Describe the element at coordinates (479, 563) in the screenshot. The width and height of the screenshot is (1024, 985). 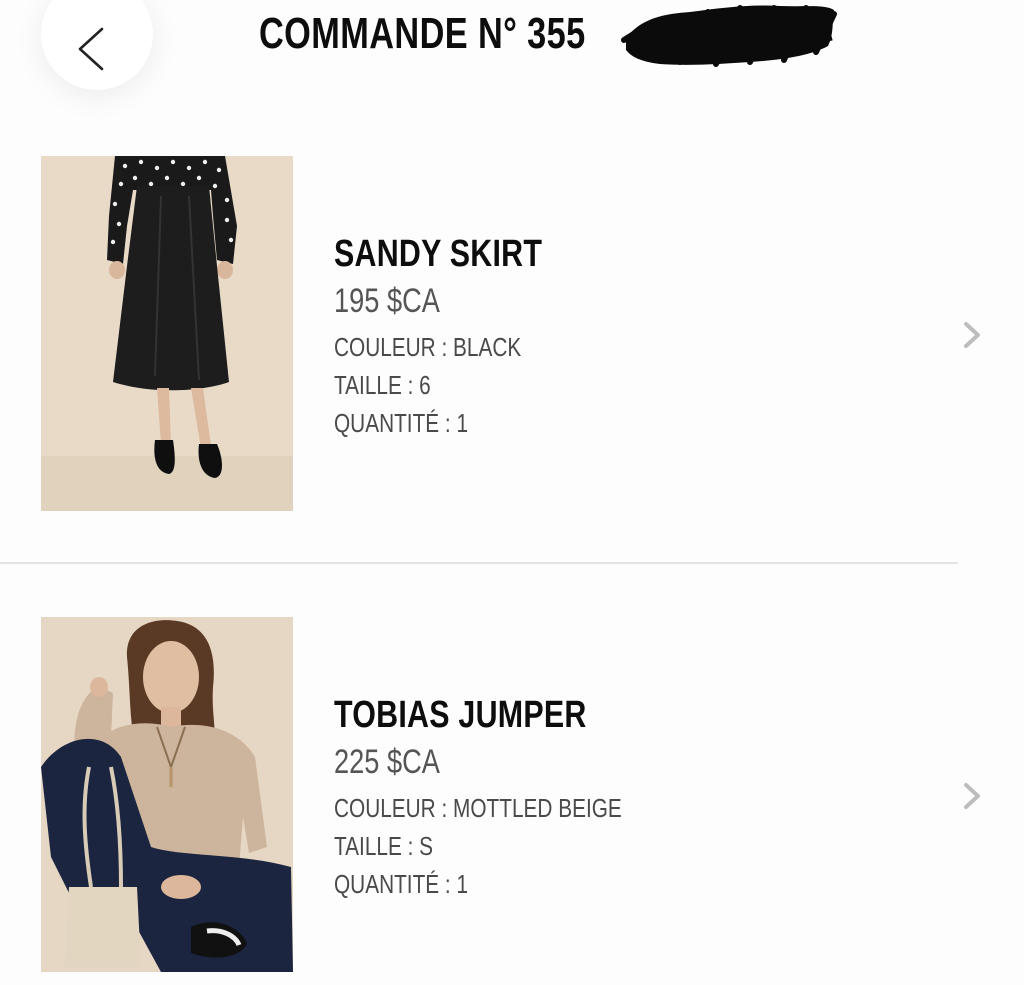
I see `item-divider` at that location.